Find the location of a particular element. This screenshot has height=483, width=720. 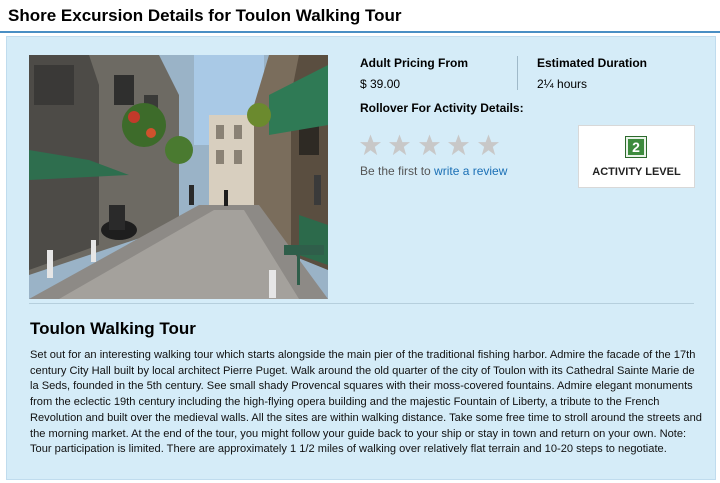

activity-level-label: ACTIVITY LEVEL is located at coordinates (636, 172).